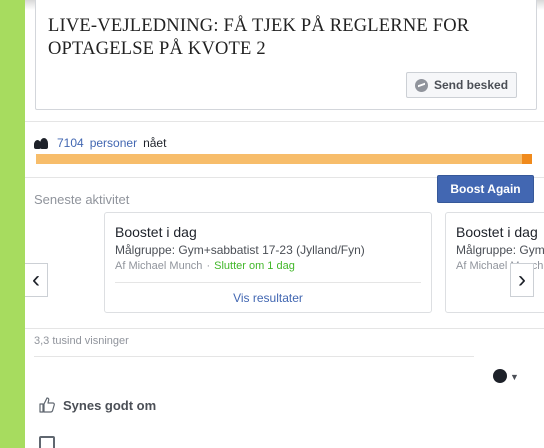 This screenshot has height=448, width=544. Describe the element at coordinates (514, 377) in the screenshot. I see `chevron-down-icon: ▼` at that location.